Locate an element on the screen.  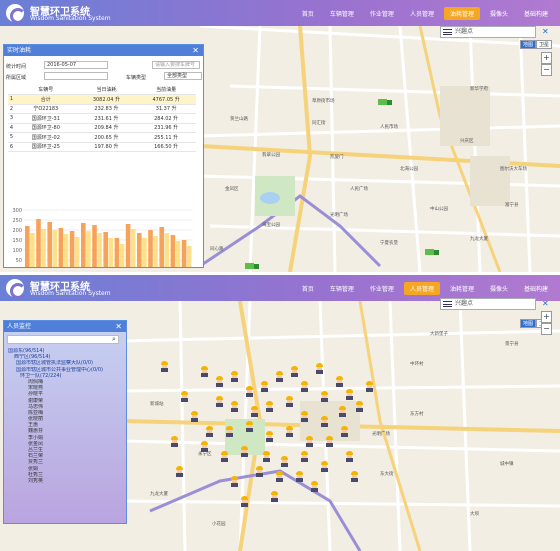
nav-camera: 摄像头 is located at coordinates (499, 13).